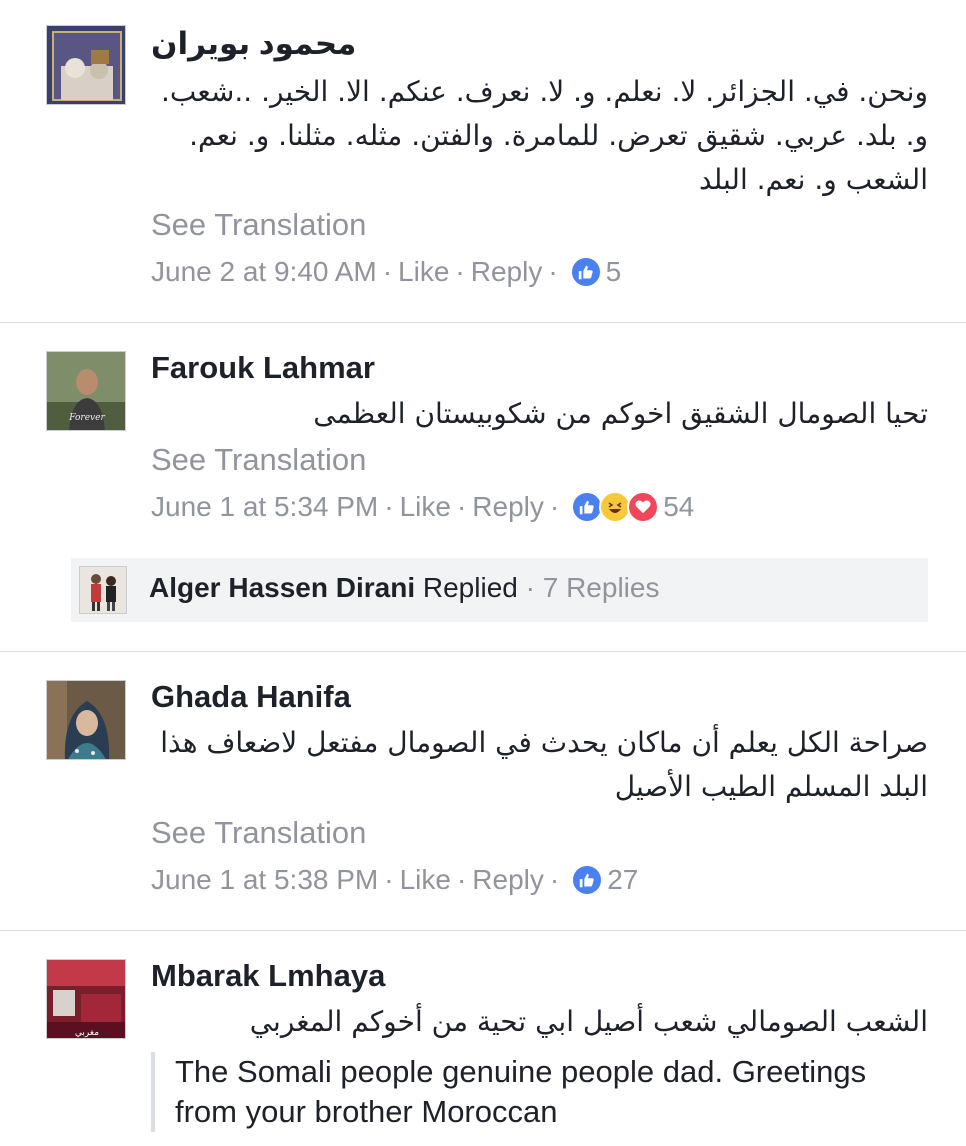  What do you see at coordinates (470, 587) in the screenshot?
I see `replied-label: Replied` at bounding box center [470, 587].